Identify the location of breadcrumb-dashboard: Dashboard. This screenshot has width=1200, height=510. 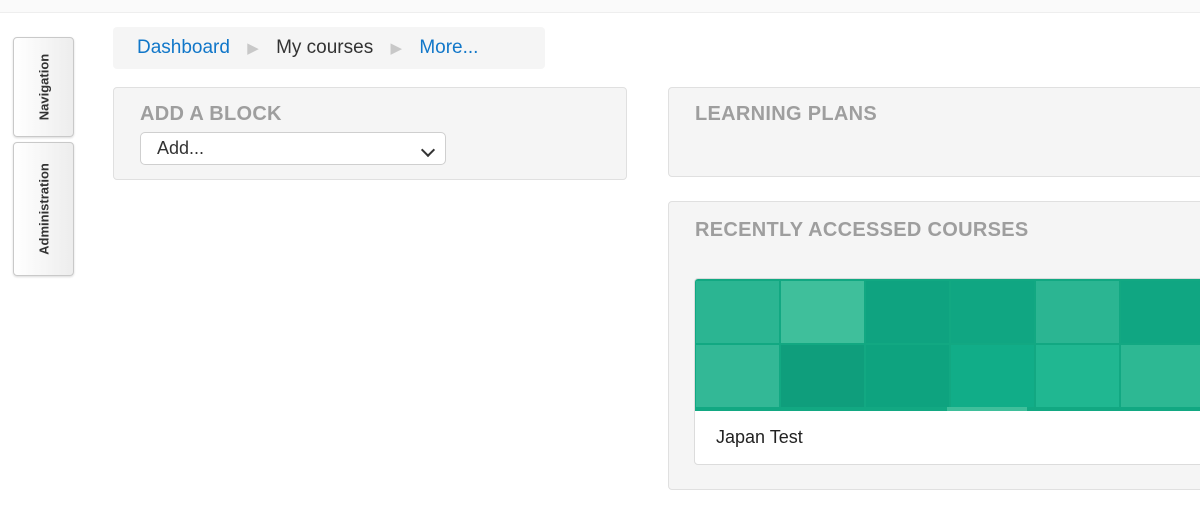
(183, 47).